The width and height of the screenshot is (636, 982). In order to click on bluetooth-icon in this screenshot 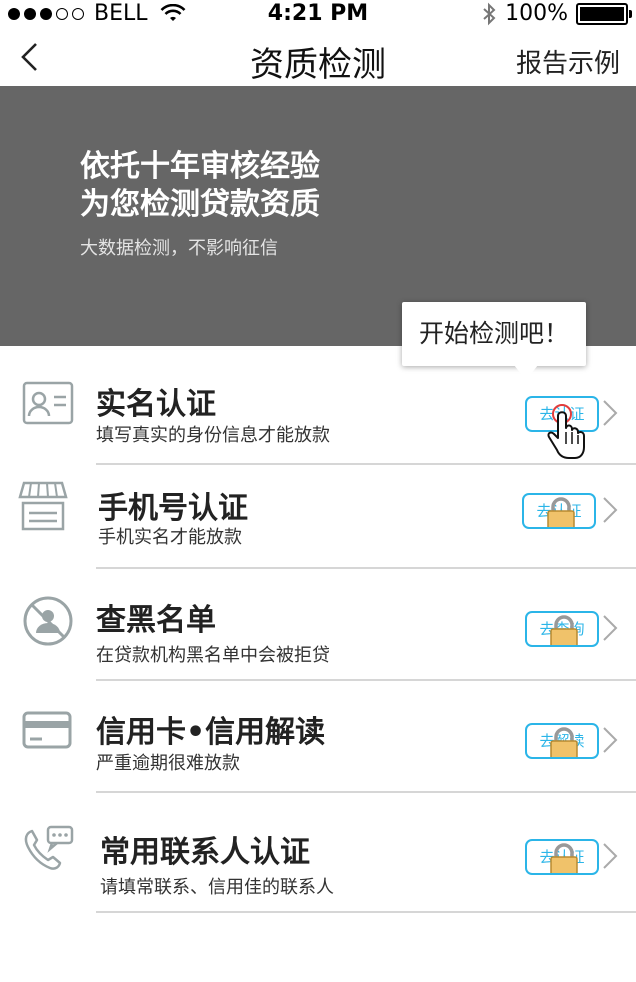, I will do `click(489, 13)`.